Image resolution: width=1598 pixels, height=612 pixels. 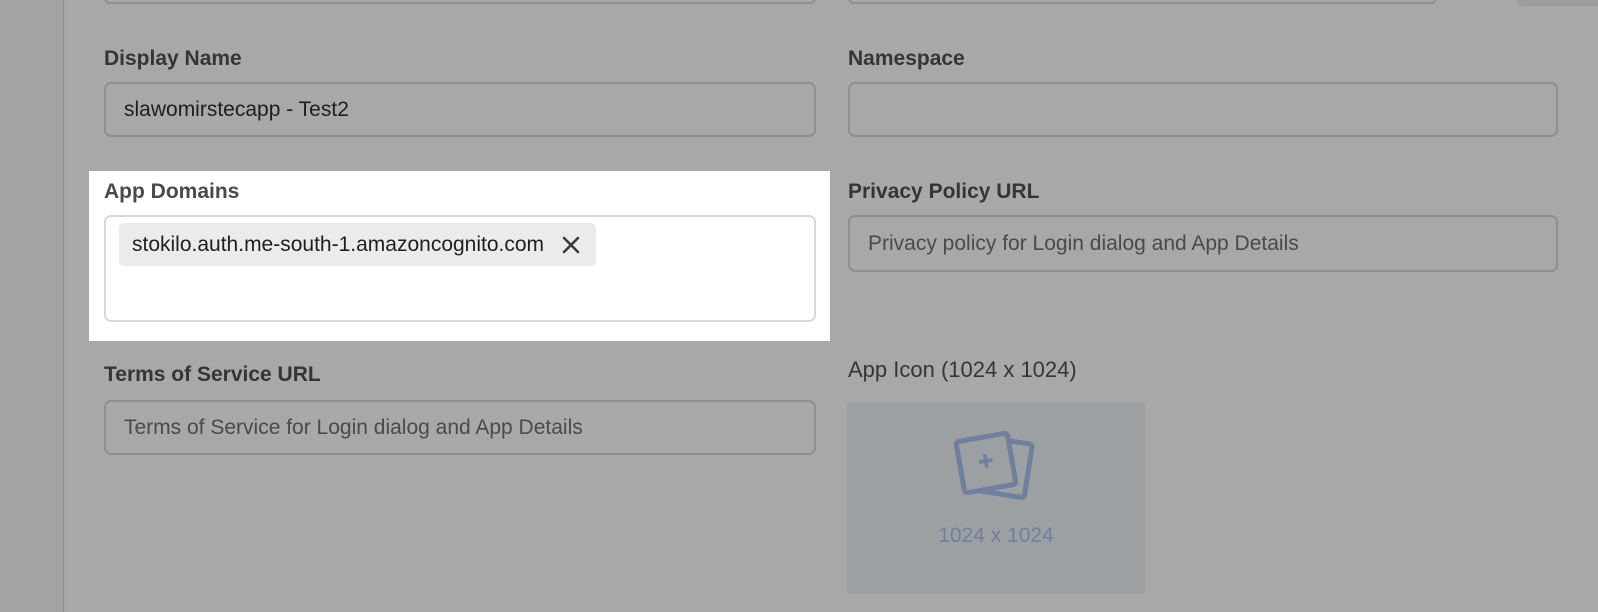 I want to click on image-add-icon, so click(x=997, y=469).